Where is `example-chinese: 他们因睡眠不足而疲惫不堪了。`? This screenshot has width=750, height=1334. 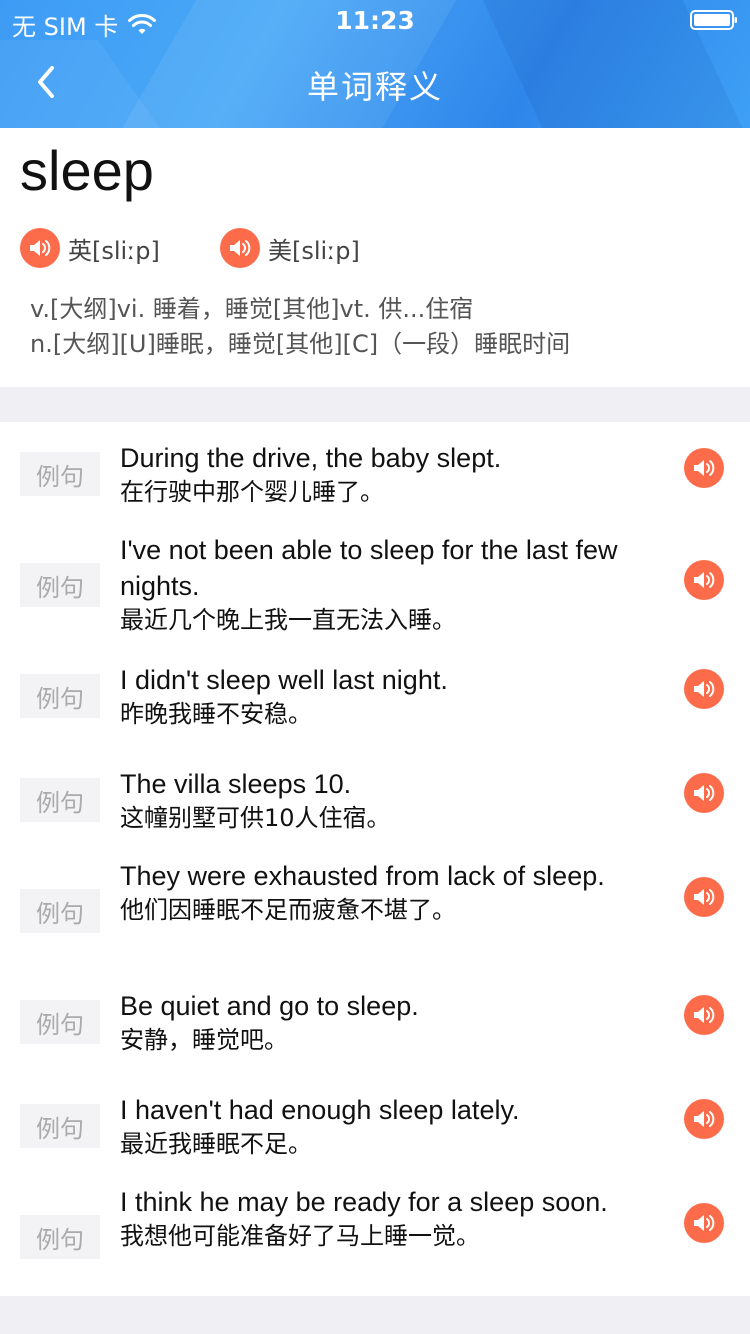 example-chinese: 他们因睡眠不足而疲惫不堪了。 is located at coordinates (288, 910).